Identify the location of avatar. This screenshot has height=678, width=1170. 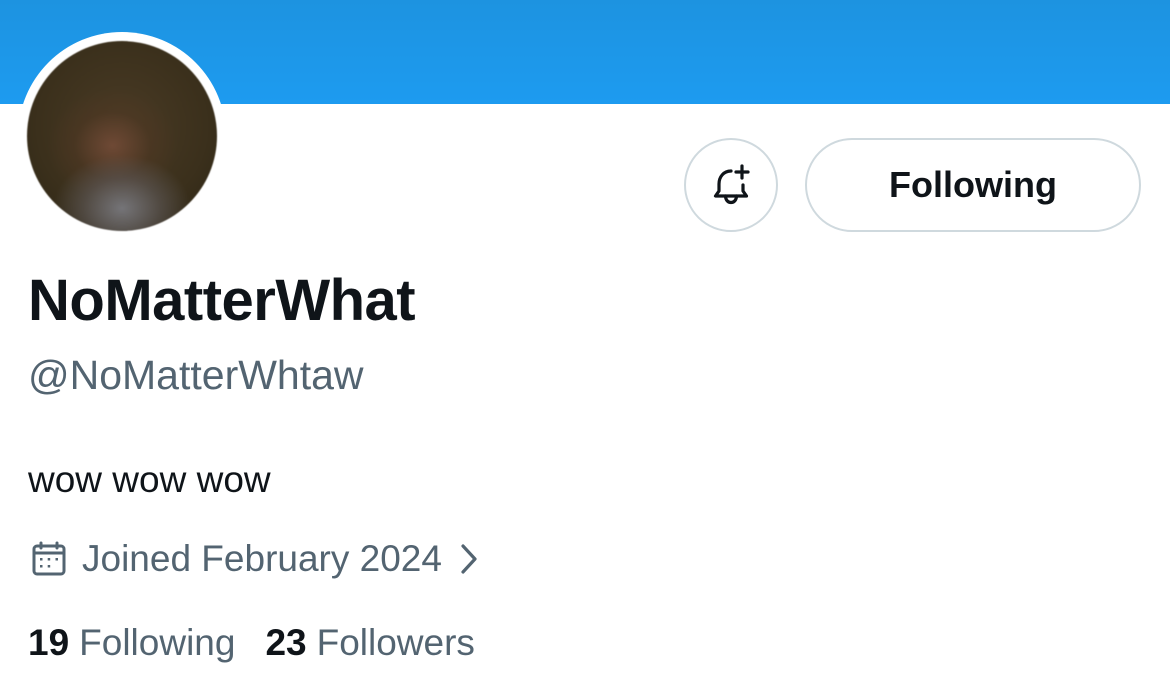
(122, 136).